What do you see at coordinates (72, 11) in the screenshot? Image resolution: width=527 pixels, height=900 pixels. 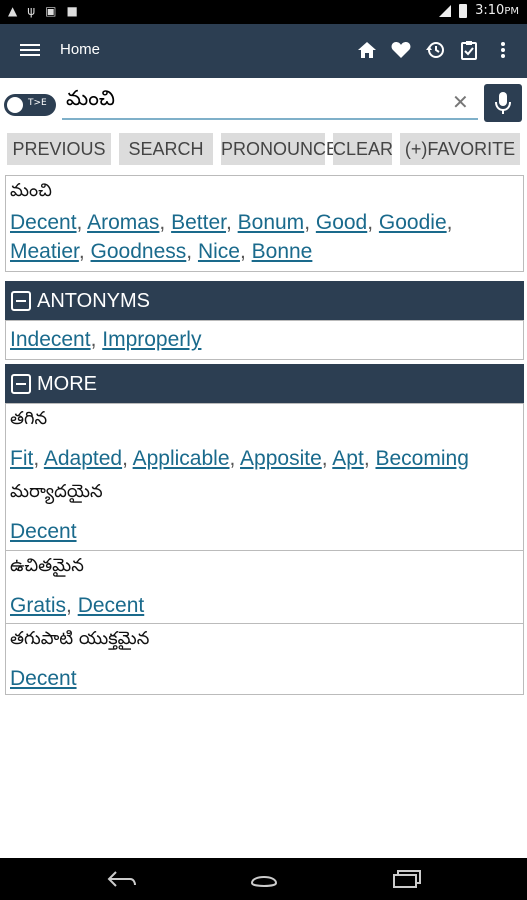 I see `image-icon: ■` at bounding box center [72, 11].